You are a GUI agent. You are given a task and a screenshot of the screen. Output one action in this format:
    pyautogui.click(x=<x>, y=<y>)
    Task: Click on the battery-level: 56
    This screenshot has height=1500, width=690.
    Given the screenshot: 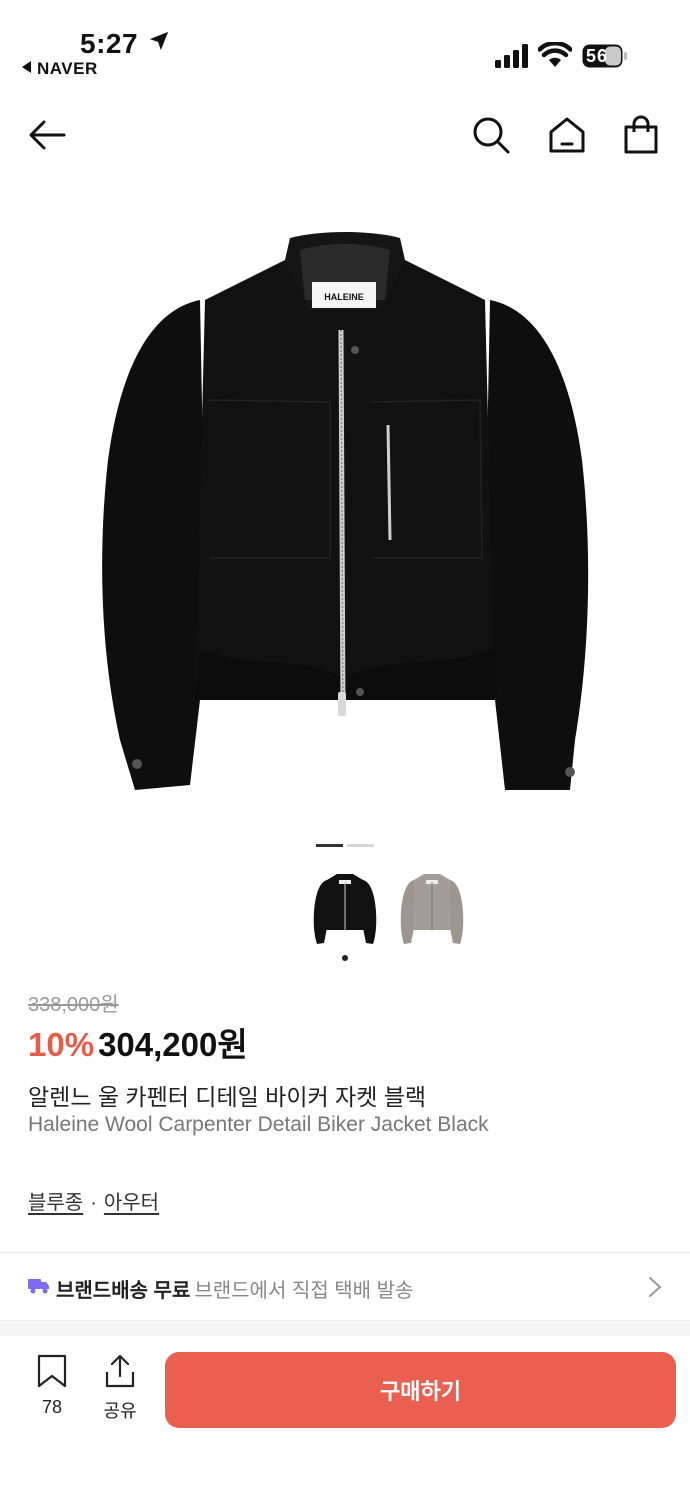 What is the action you would take?
    pyautogui.click(x=597, y=56)
    